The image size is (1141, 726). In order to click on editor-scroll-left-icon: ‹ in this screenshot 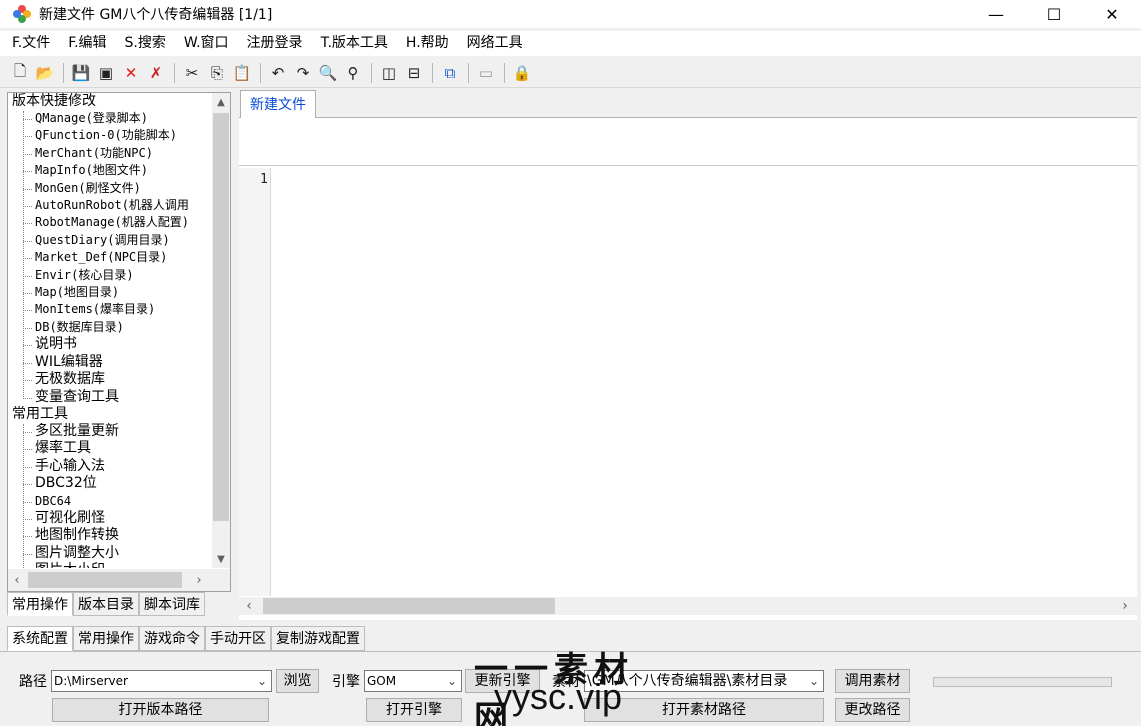, I will do `click(249, 606)`.